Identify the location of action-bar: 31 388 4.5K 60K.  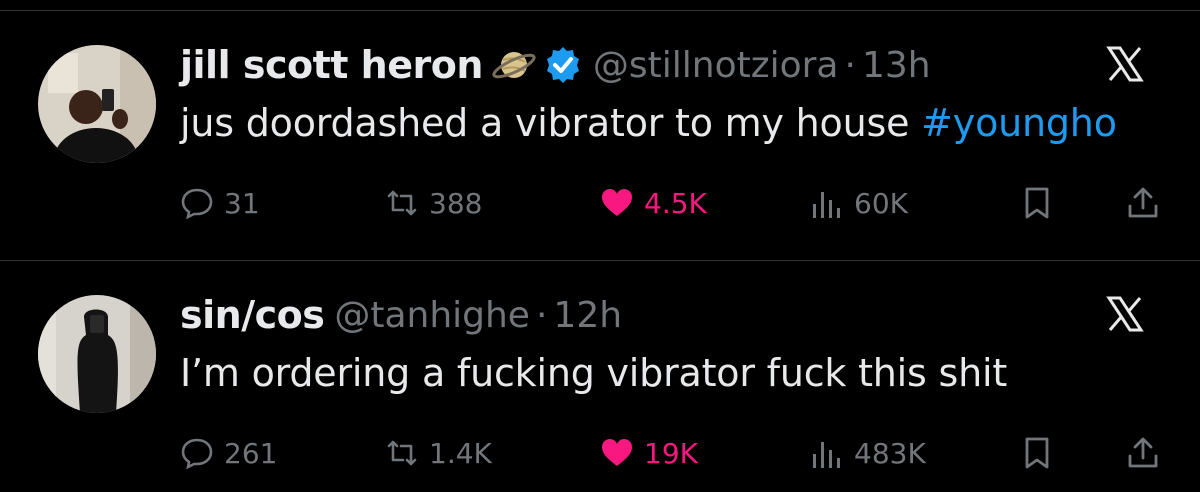
(675, 203).